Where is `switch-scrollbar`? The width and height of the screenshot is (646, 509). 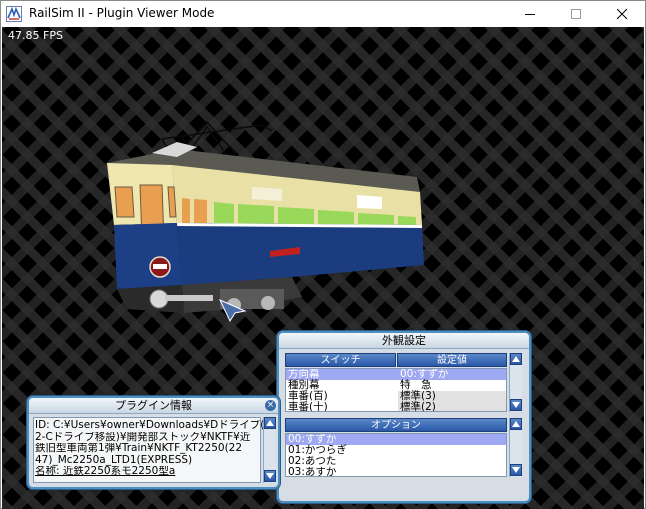 switch-scrollbar is located at coordinates (515, 382).